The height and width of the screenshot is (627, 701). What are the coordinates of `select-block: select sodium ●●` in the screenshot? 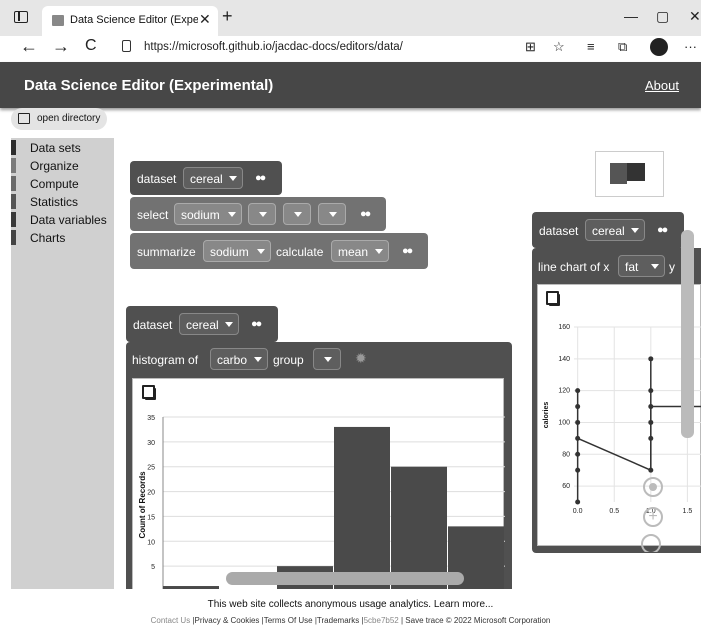 It's located at (258, 214).